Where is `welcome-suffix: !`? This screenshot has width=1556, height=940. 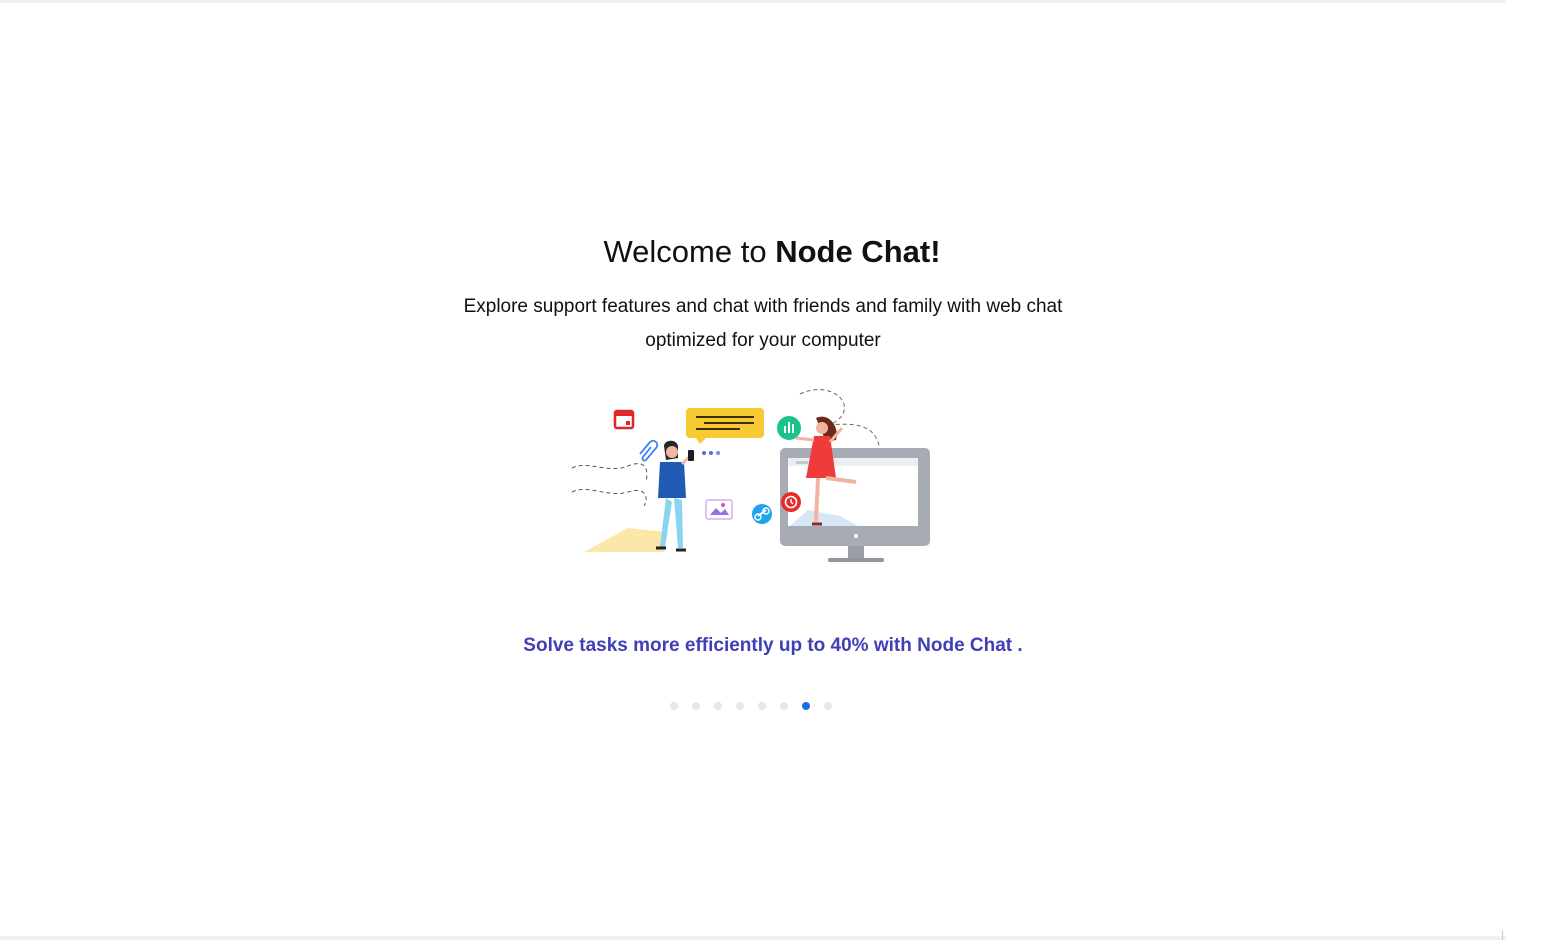 welcome-suffix: ! is located at coordinates (935, 251).